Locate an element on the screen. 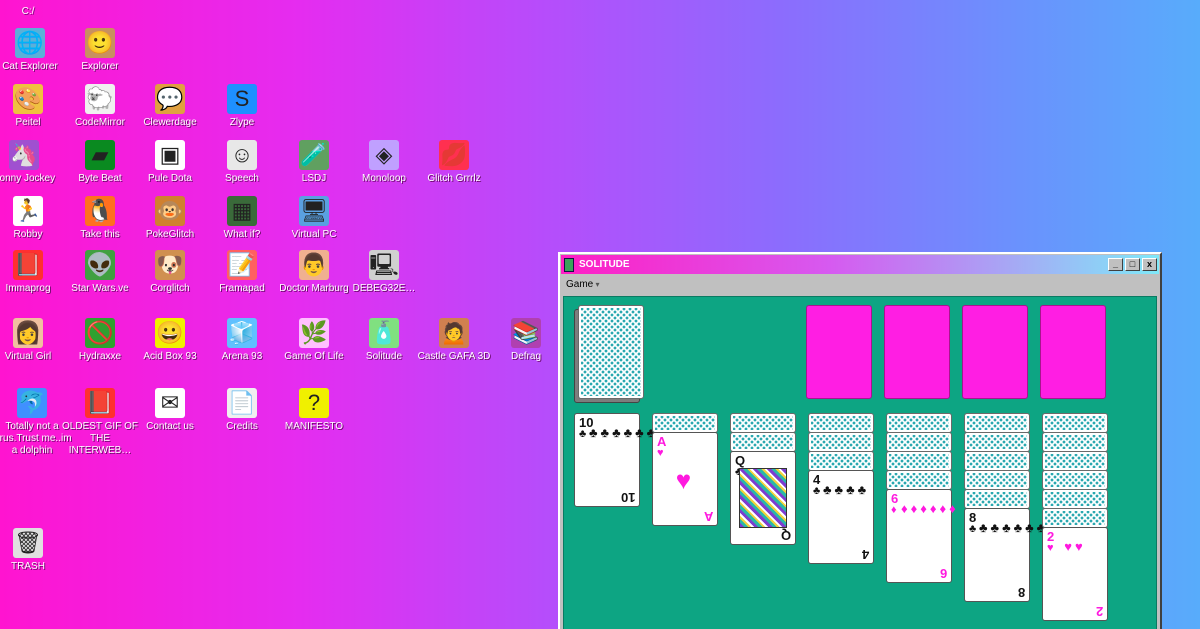 The width and height of the screenshot is (1200, 629). desktop-icon-codemirror: 🐑 CodeMirror is located at coordinates (100, 106).